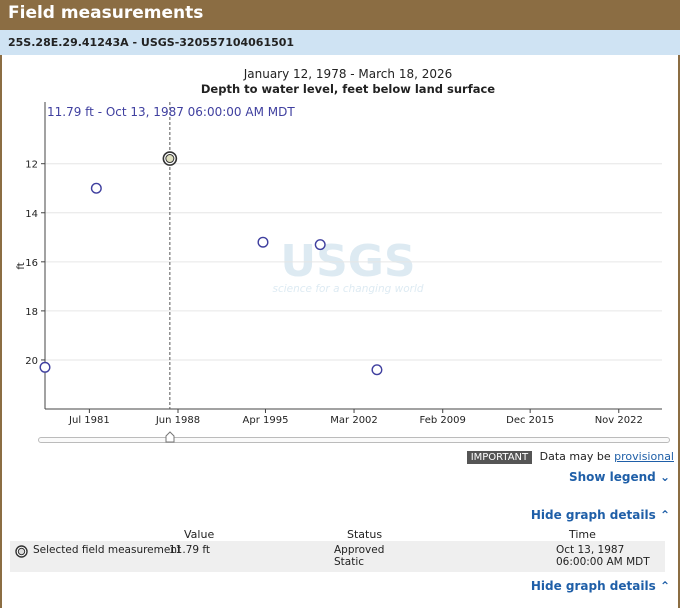 Image resolution: width=680 pixels, height=608 pixels. What do you see at coordinates (266, 420) in the screenshot?
I see `x-tick-label: Apr 1995` at bounding box center [266, 420].